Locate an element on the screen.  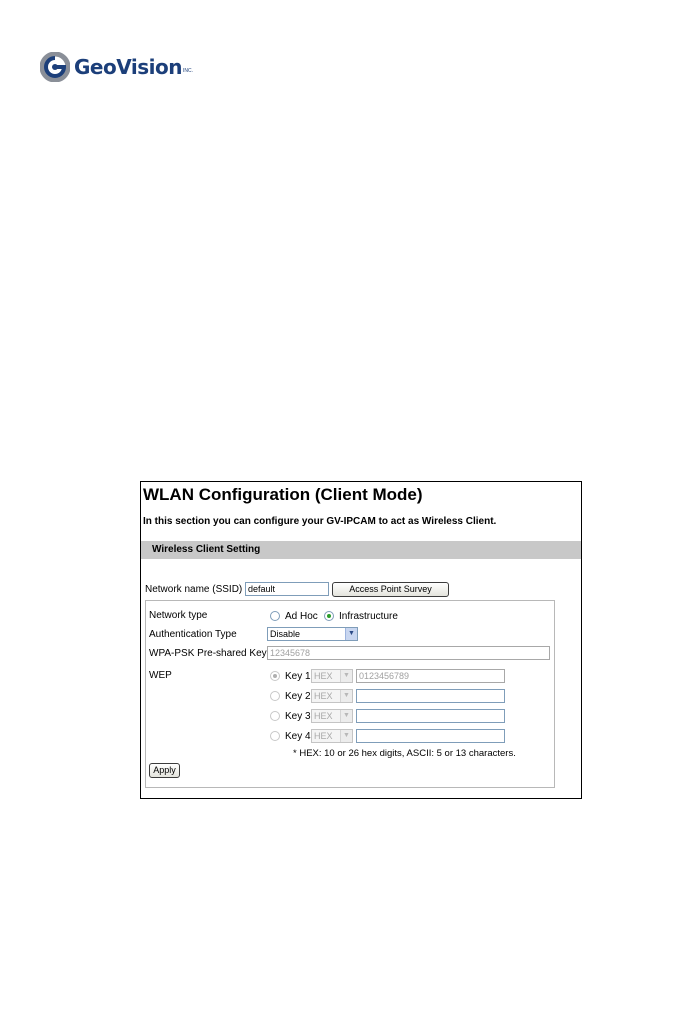
geovision-logo: GeoVision INC. is located at coordinates (116, 67).